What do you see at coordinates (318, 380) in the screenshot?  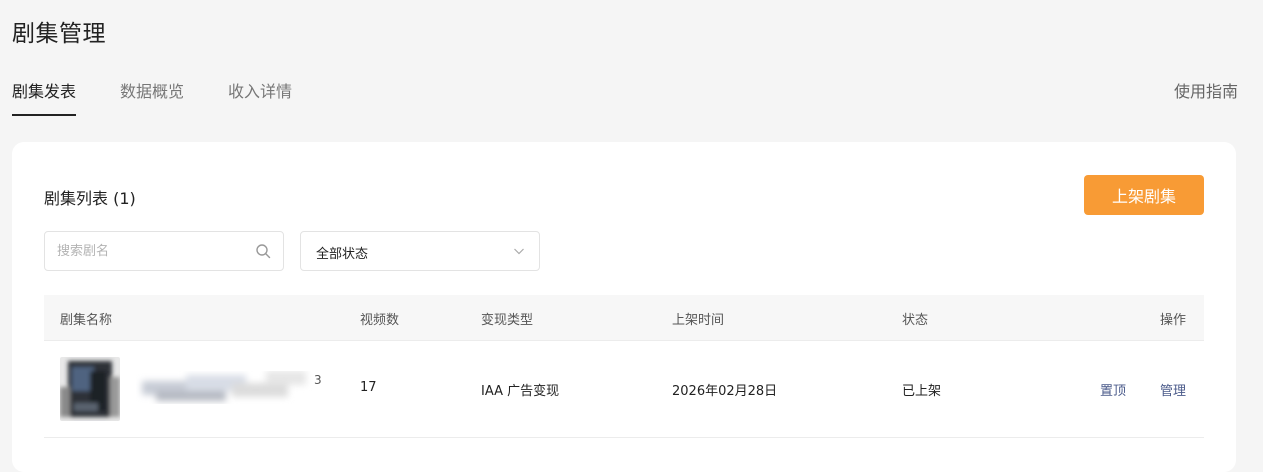 I see `episode-title-visible-fragment: 3` at bounding box center [318, 380].